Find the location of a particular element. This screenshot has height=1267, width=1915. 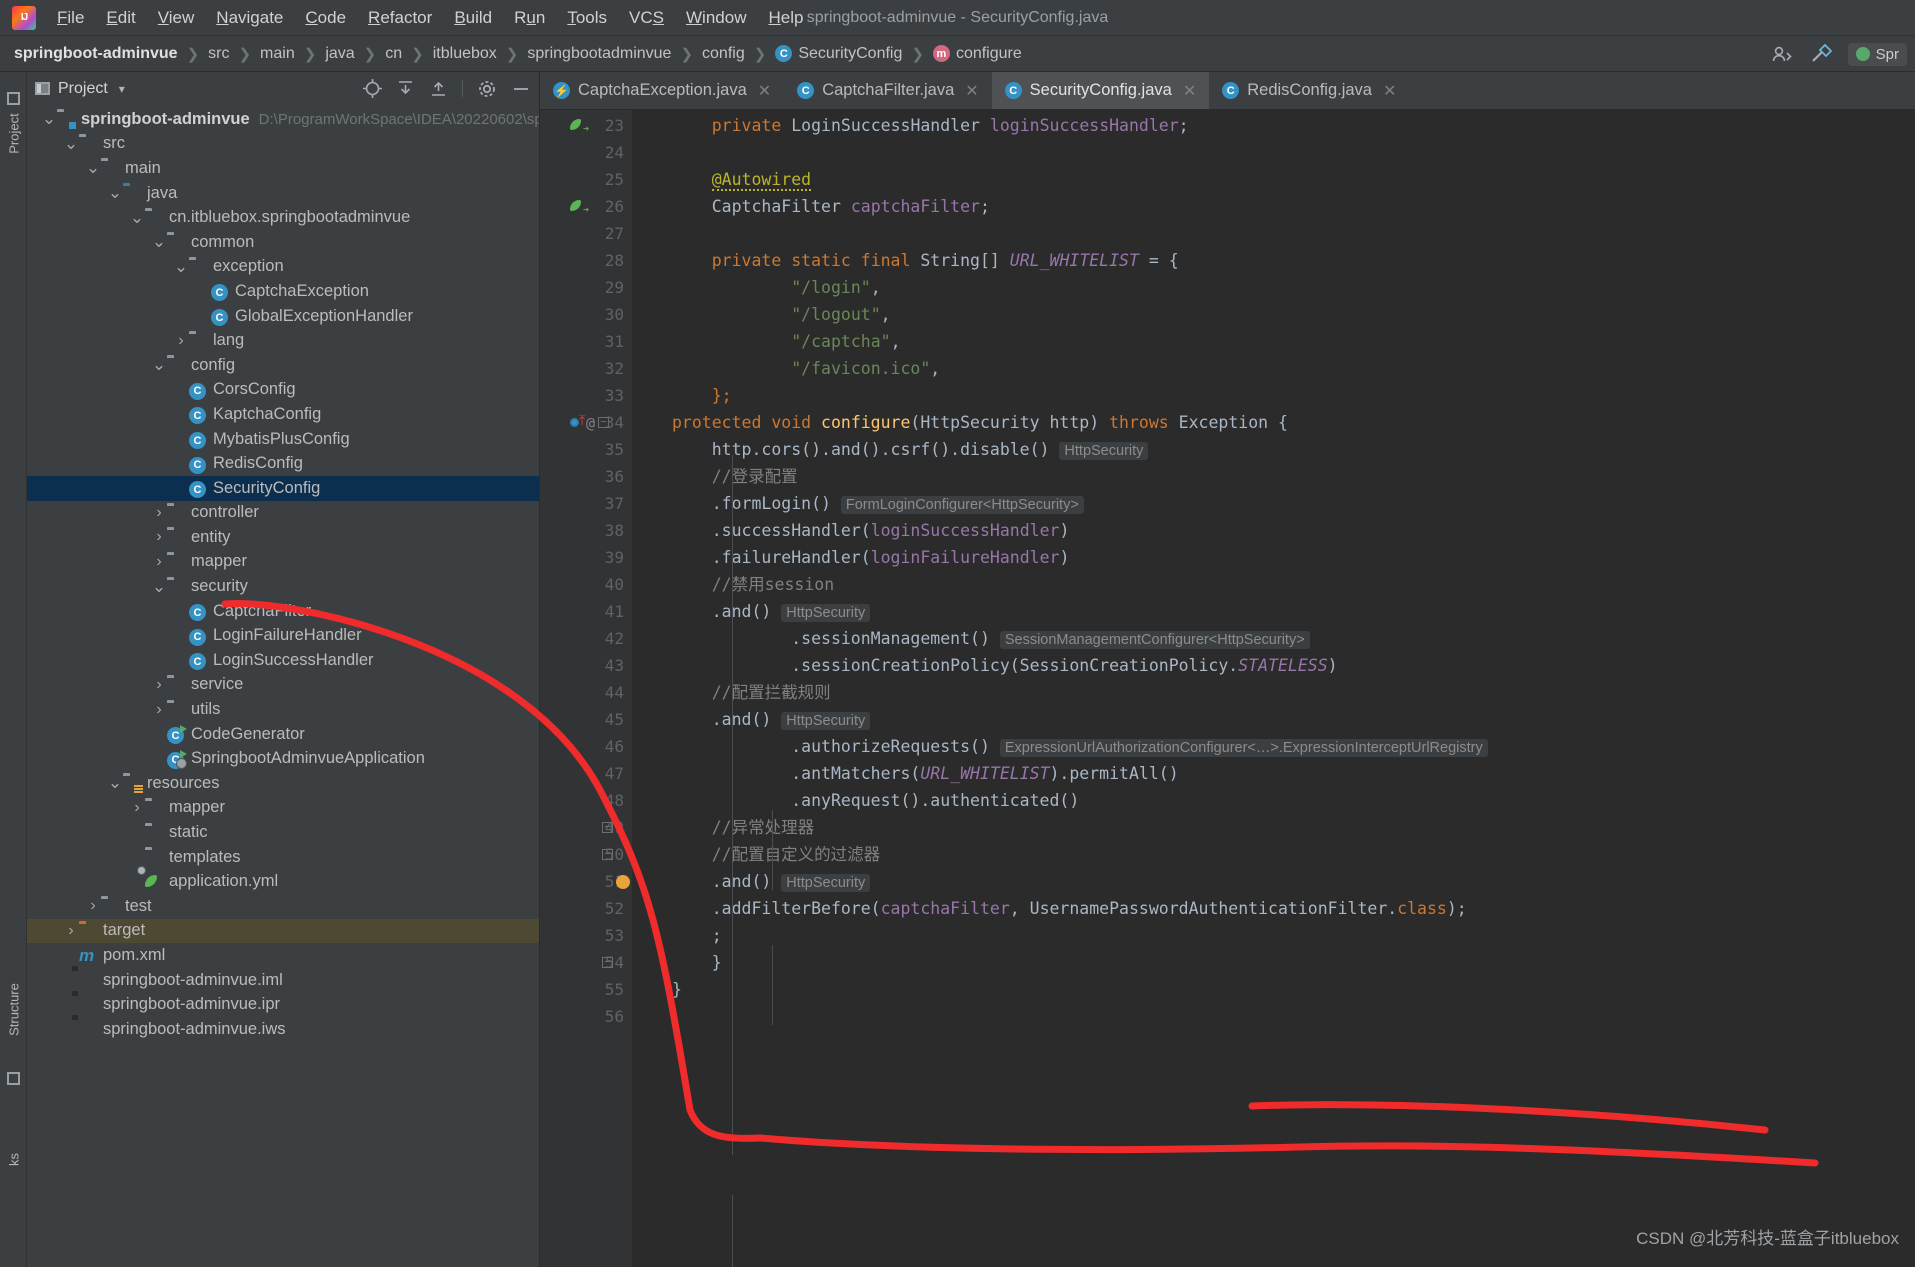

editor-tab-securityconfig-java: C SecurityConfig.java ✕ is located at coordinates (1100, 90).